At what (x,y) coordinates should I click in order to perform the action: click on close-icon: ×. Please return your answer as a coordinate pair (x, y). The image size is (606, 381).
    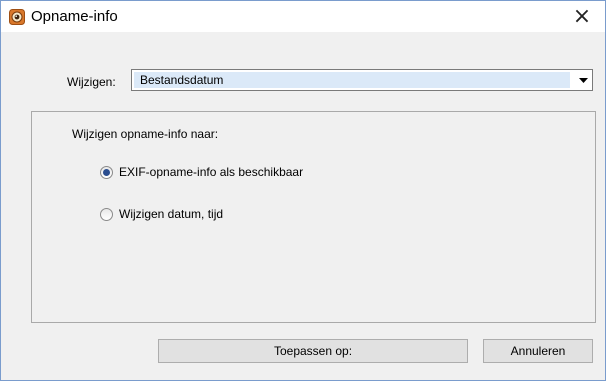
    Looking at the image, I should click on (582, 16).